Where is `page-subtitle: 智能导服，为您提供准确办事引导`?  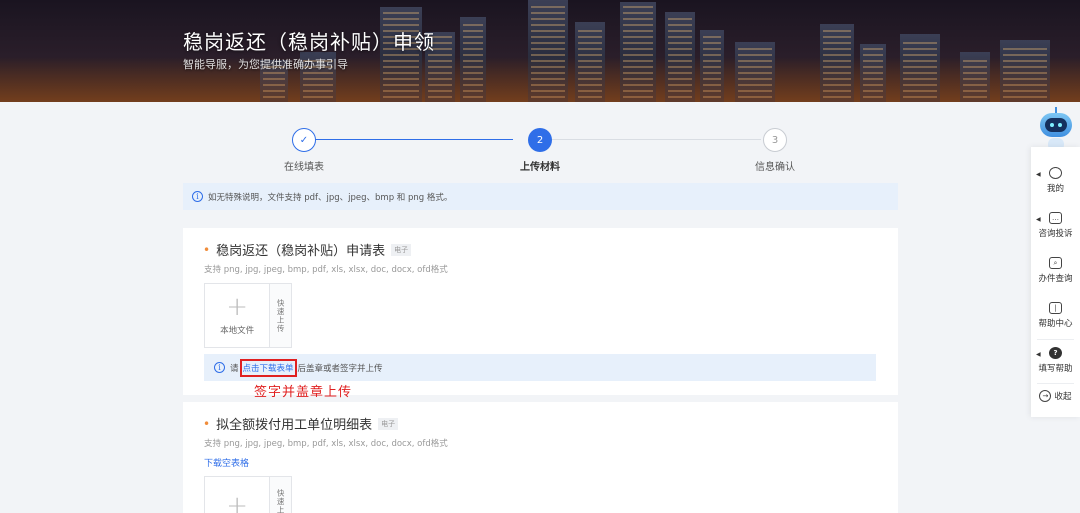
page-subtitle: 智能导服，为您提供准确办事引导 is located at coordinates (265, 64).